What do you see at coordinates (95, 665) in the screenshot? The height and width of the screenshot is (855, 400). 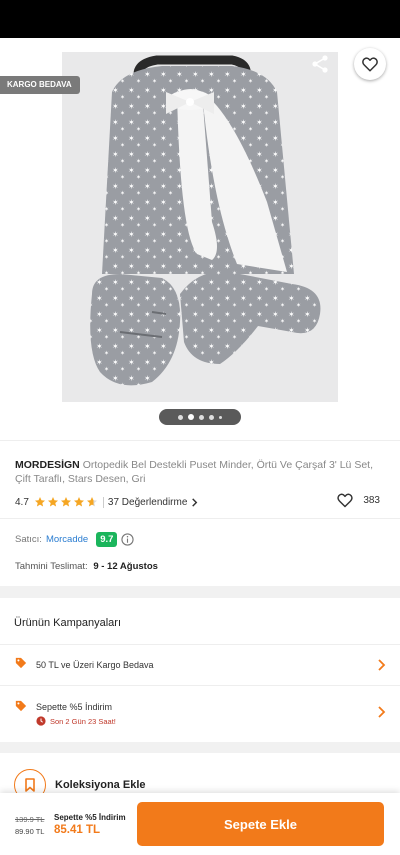 I see `campaign-label: 50 TL ve Üzeri Kargo Bedava` at bounding box center [95, 665].